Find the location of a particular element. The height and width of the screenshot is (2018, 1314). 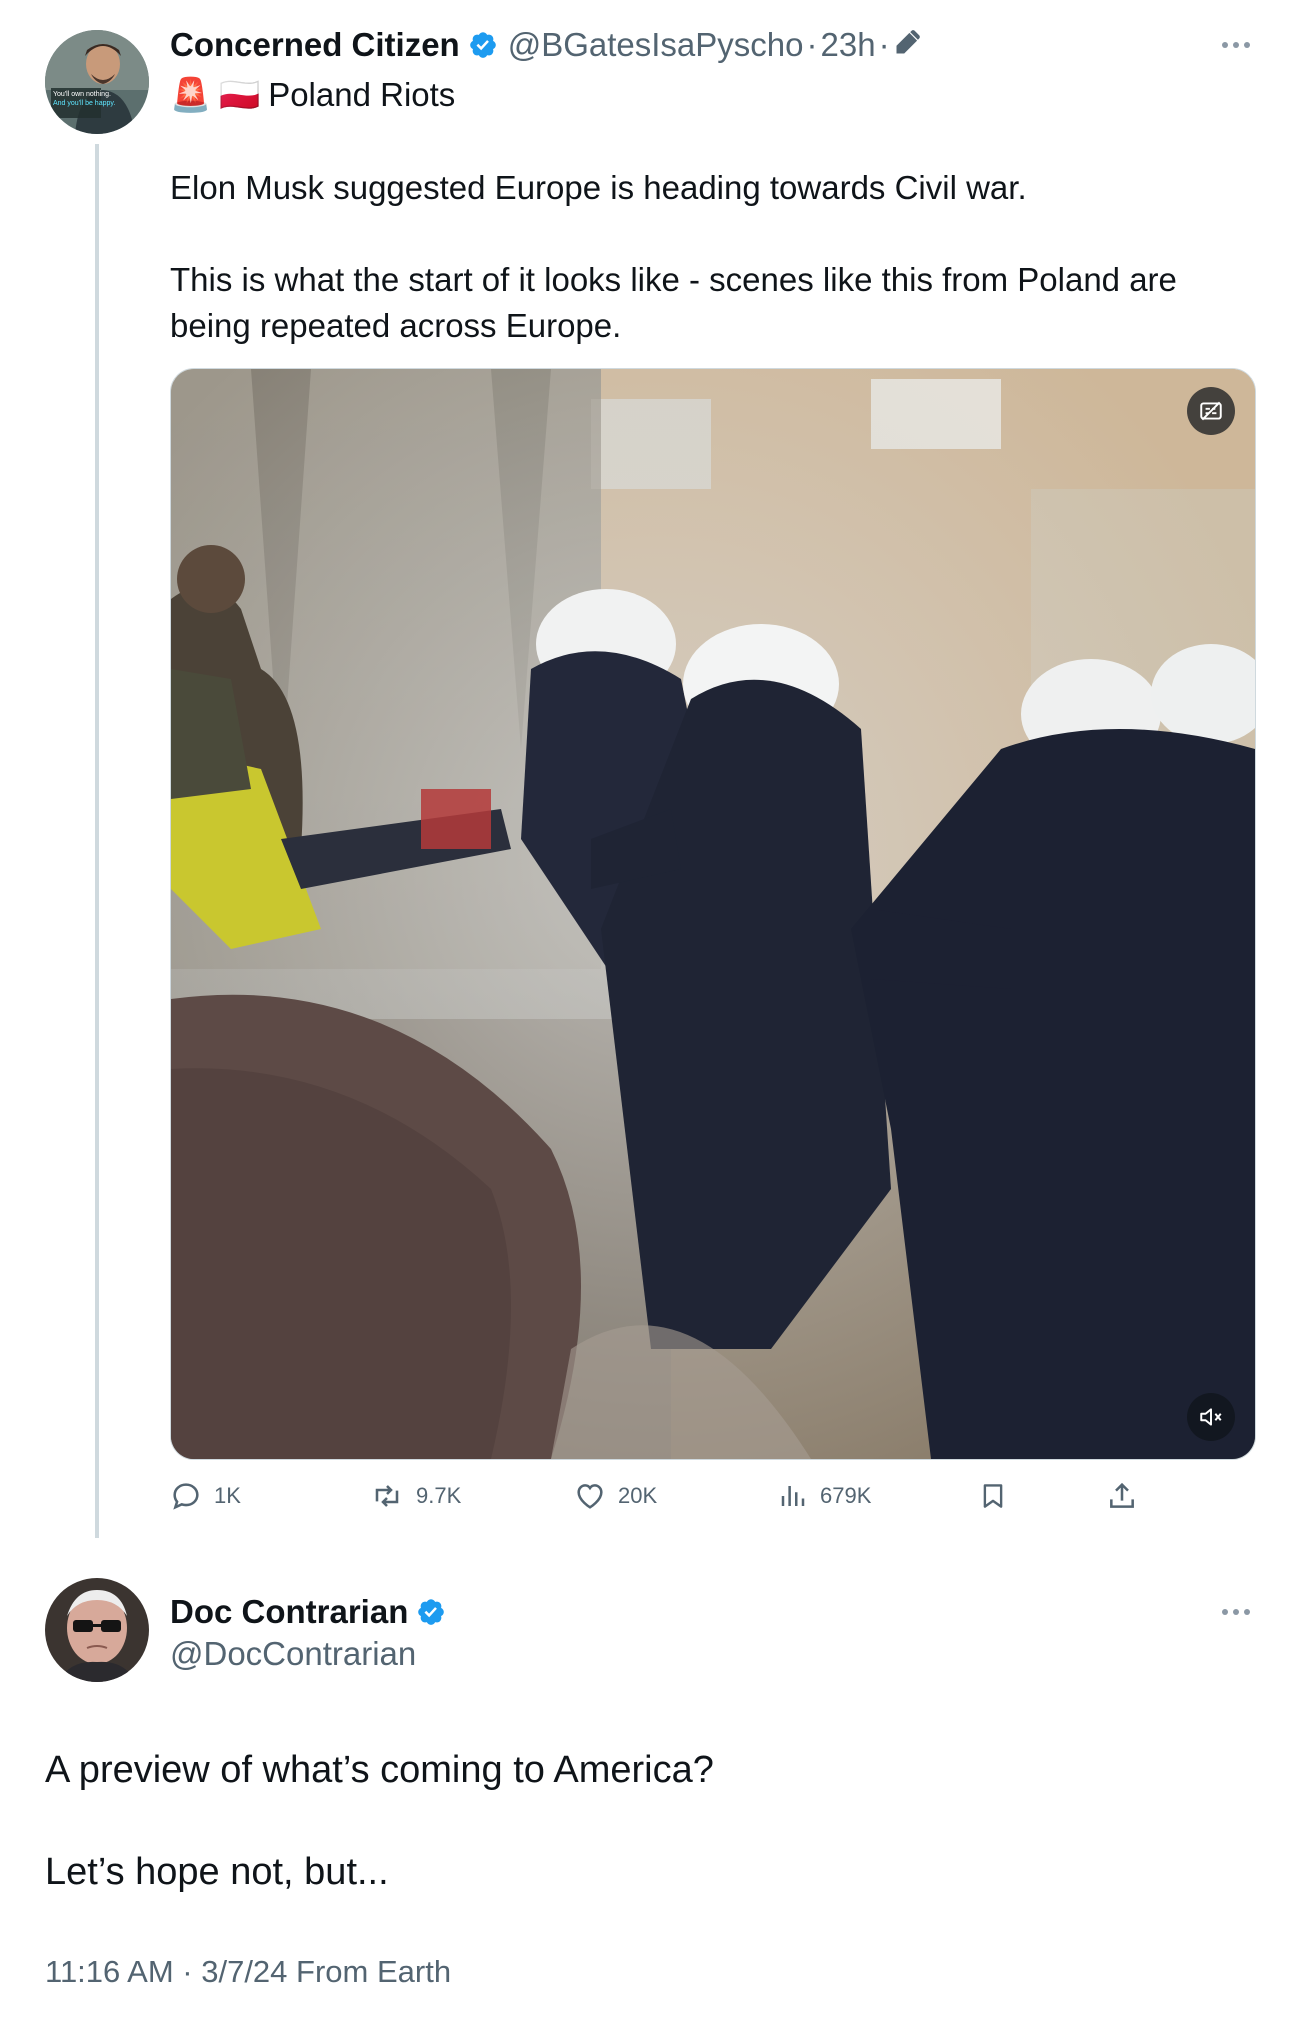

siren-emoji: 🚨 is located at coordinates (191, 94).